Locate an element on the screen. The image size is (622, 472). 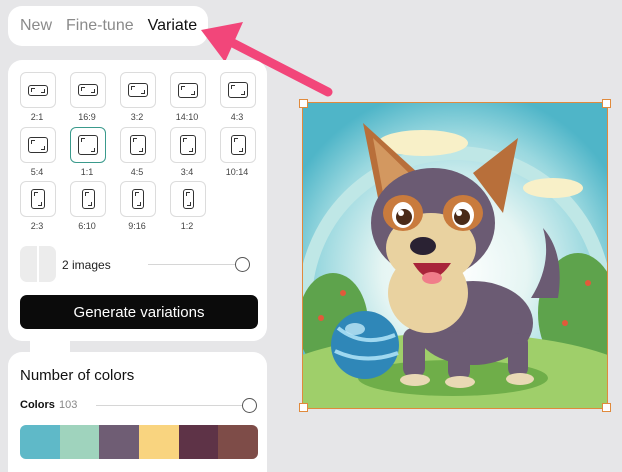
image-count-icon is located at coordinates (38, 264).